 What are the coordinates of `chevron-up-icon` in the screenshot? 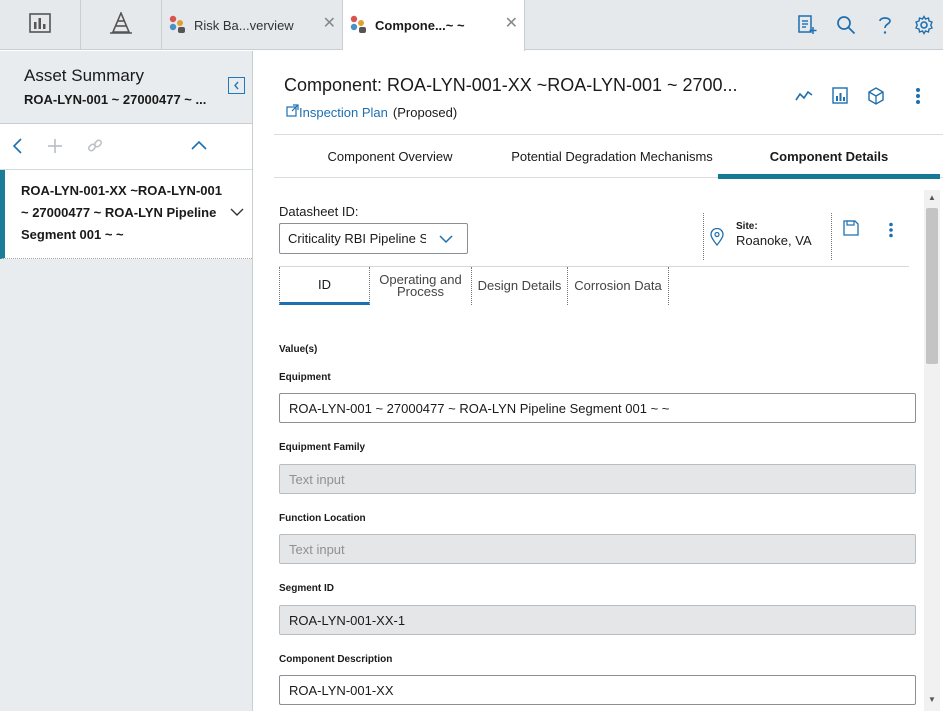 It's located at (199, 148).